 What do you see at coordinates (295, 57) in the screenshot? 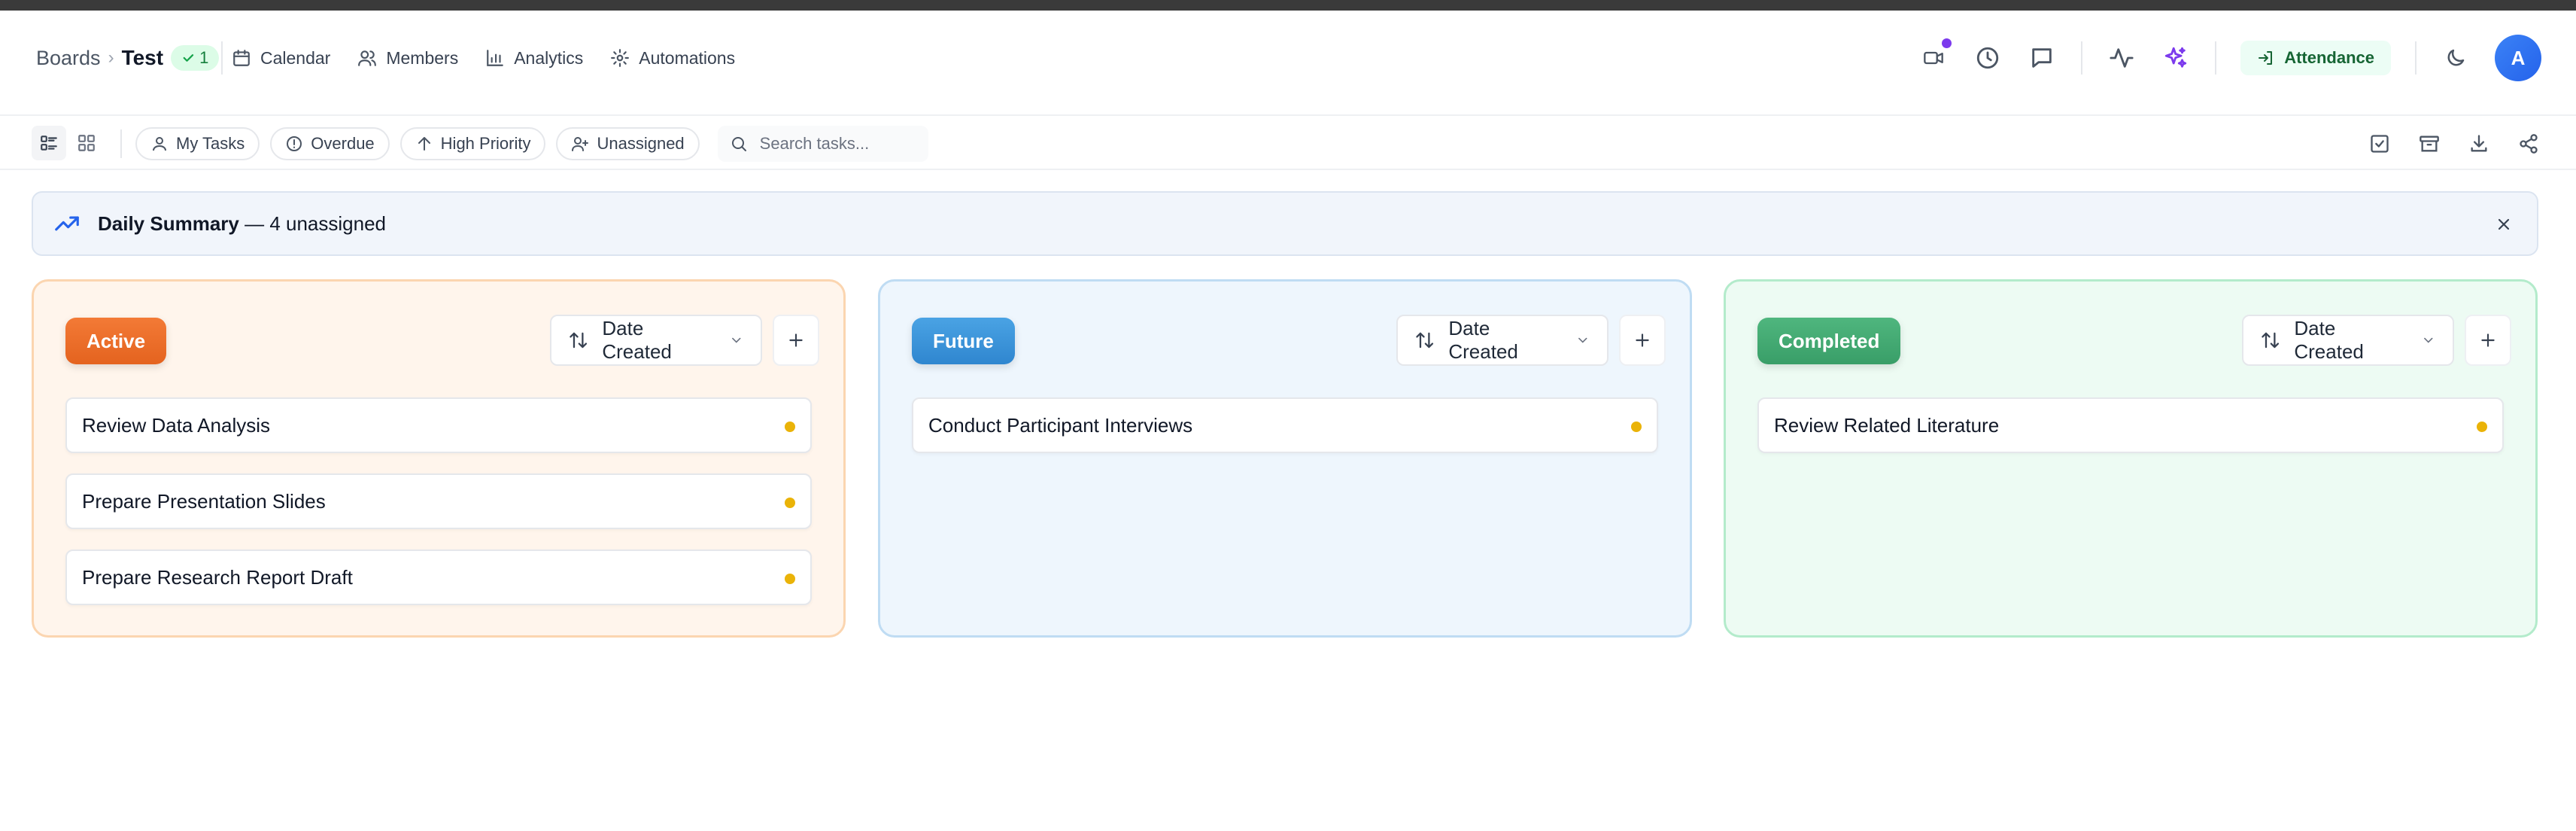
I see `nav-calendar-label: Calendar` at bounding box center [295, 57].